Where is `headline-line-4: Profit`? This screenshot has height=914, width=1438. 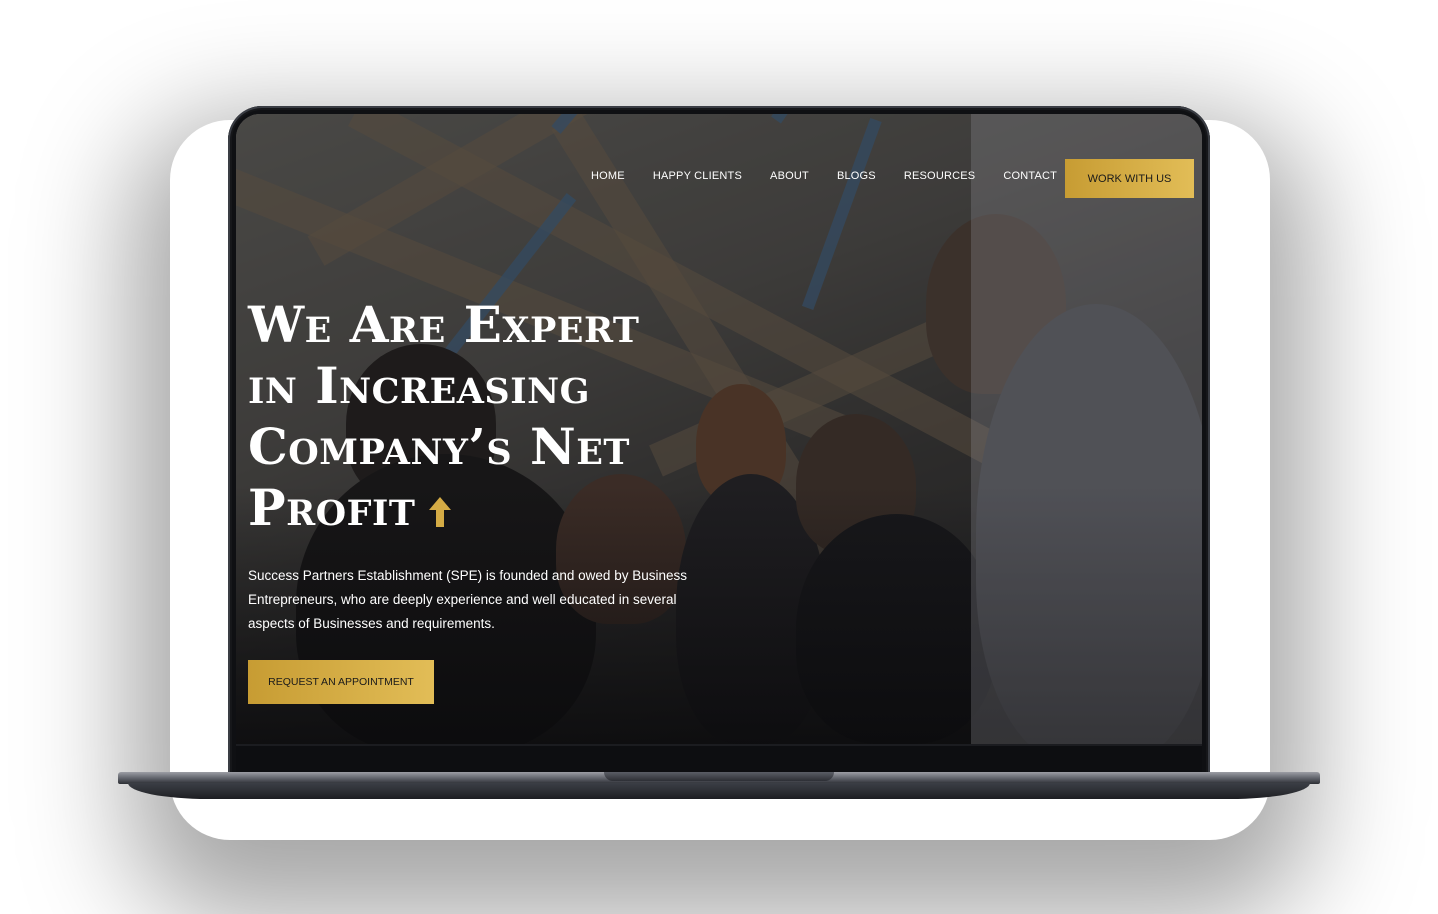
headline-line-4: Profit is located at coordinates (488, 508).